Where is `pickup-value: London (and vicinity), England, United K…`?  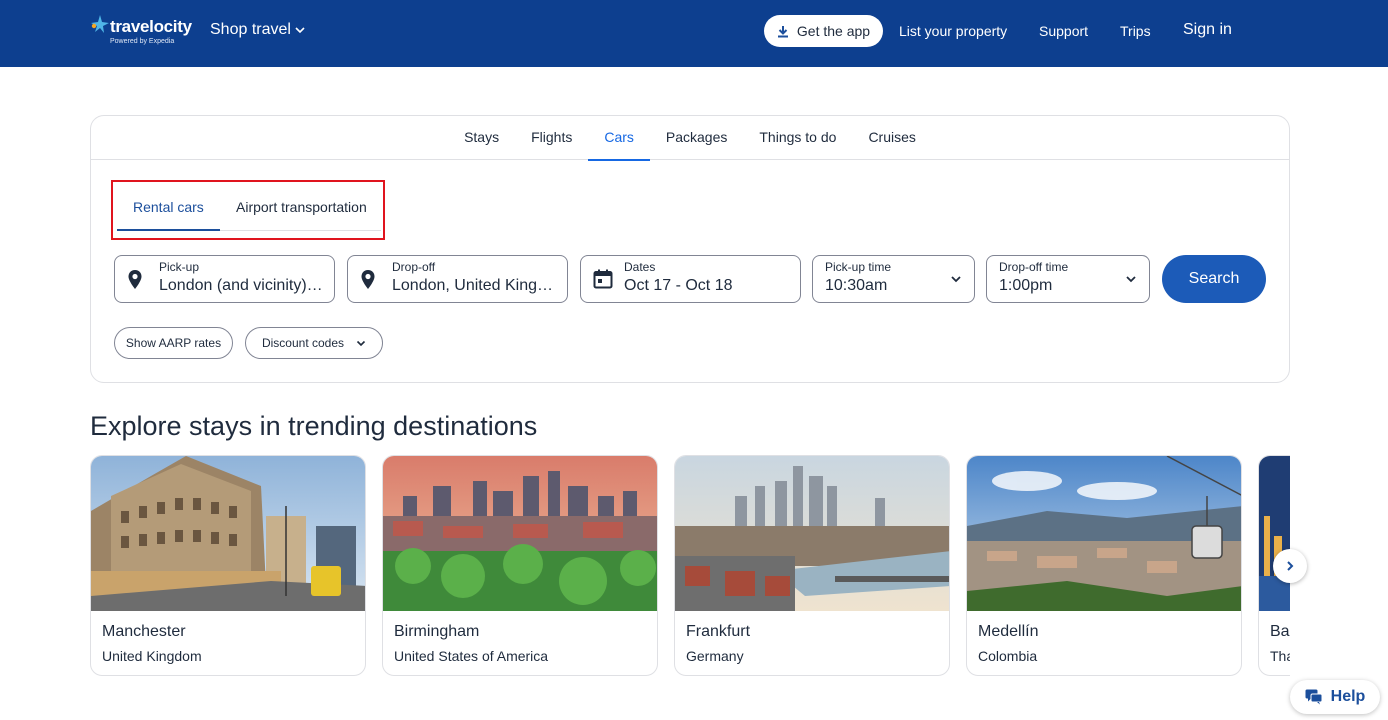
pickup-value: London (and vicinity), England, United K… is located at coordinates (242, 285).